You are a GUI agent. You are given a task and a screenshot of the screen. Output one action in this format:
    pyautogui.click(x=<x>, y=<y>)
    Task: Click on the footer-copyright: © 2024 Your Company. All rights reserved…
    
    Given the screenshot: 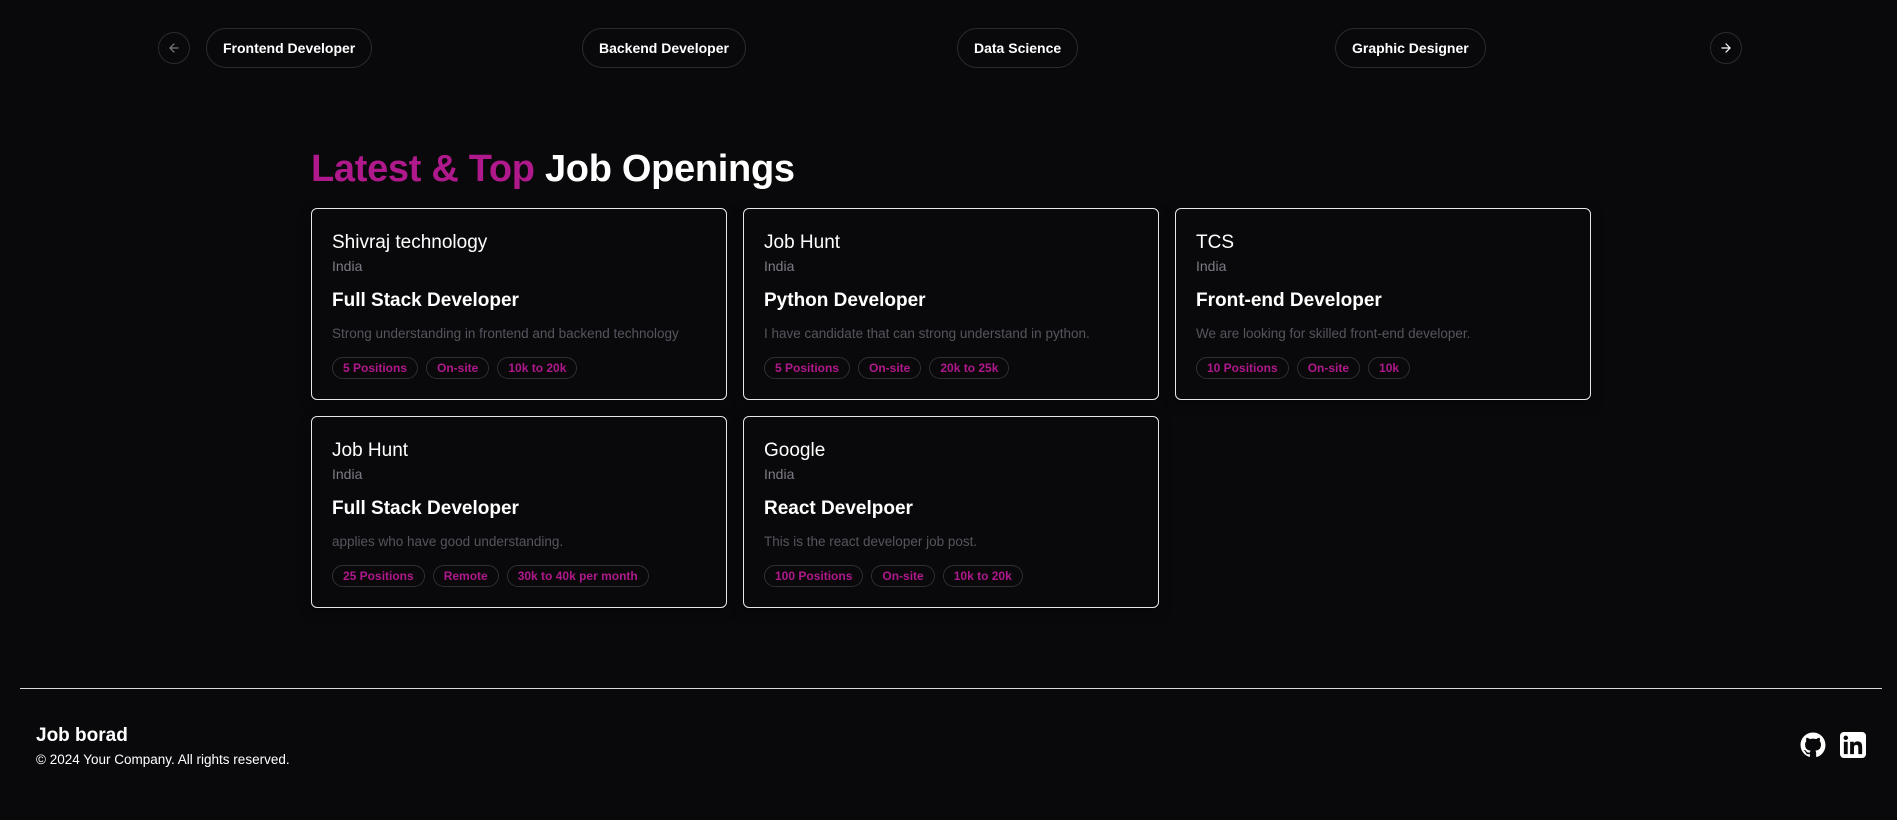 What is the action you would take?
    pyautogui.click(x=163, y=759)
    